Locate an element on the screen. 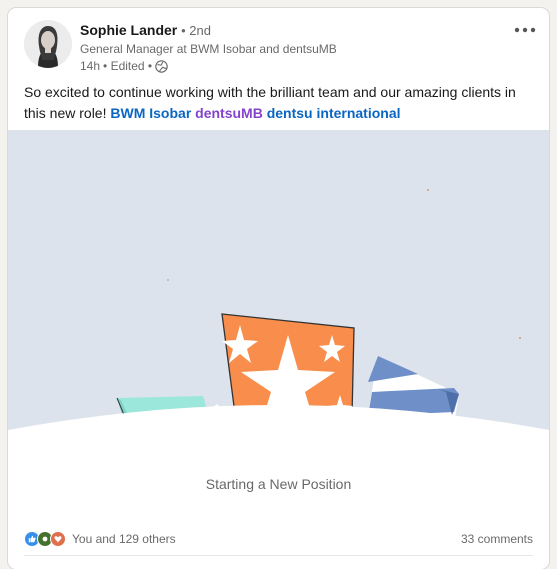 The height and width of the screenshot is (569, 557). author-name: Sophie Lander is located at coordinates (128, 30).